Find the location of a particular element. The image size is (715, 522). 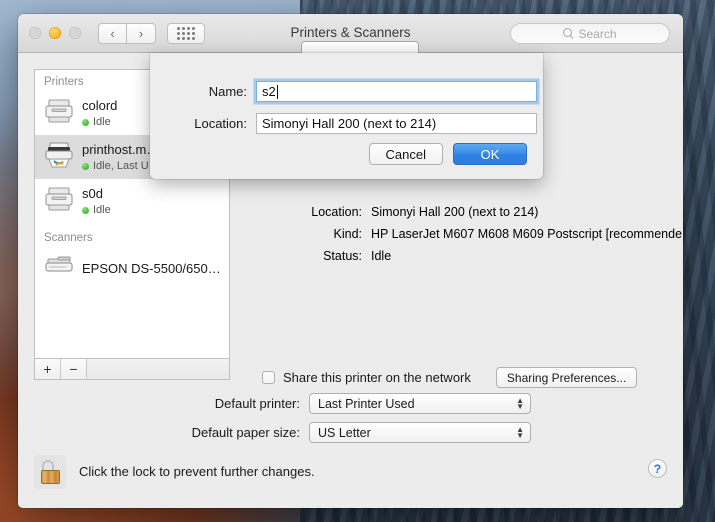

list-item-texts: colord Idle is located at coordinates (99, 113).